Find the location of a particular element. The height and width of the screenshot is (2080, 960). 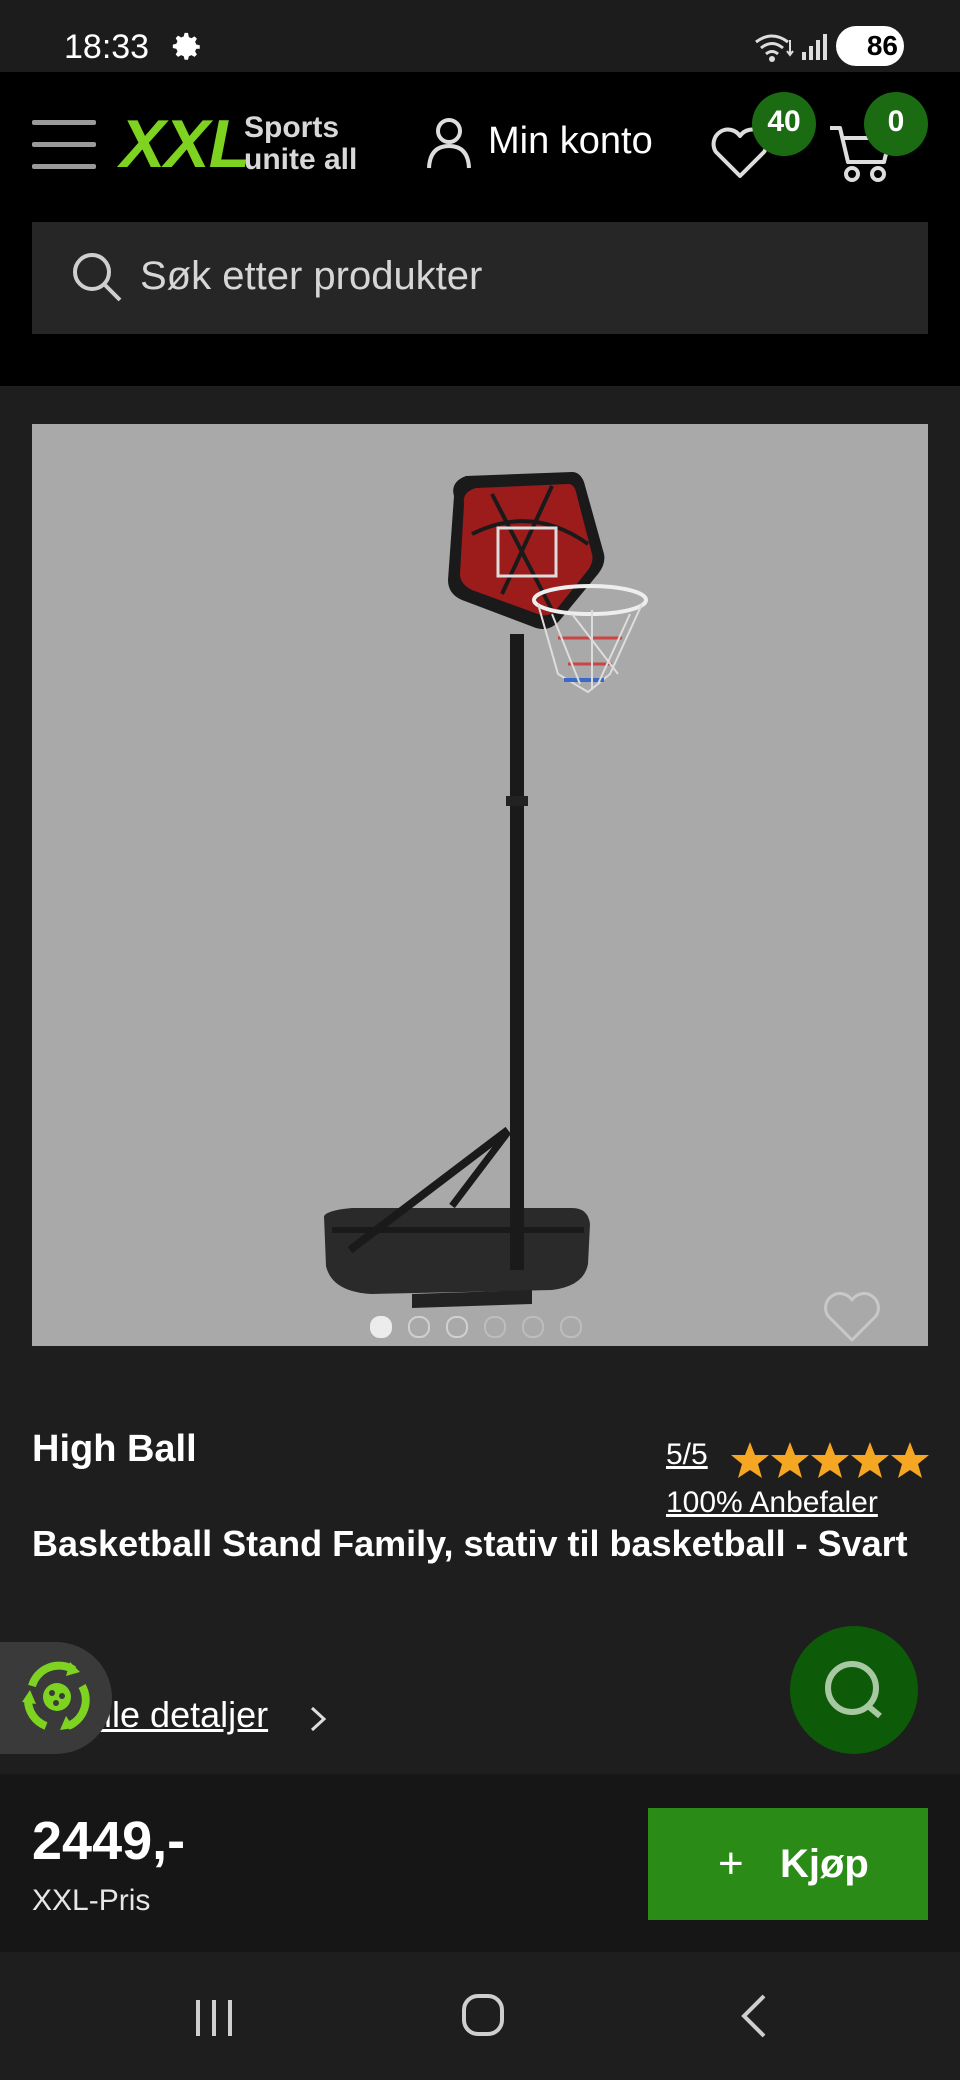

buy-button: + Kjøp is located at coordinates (788, 1864).